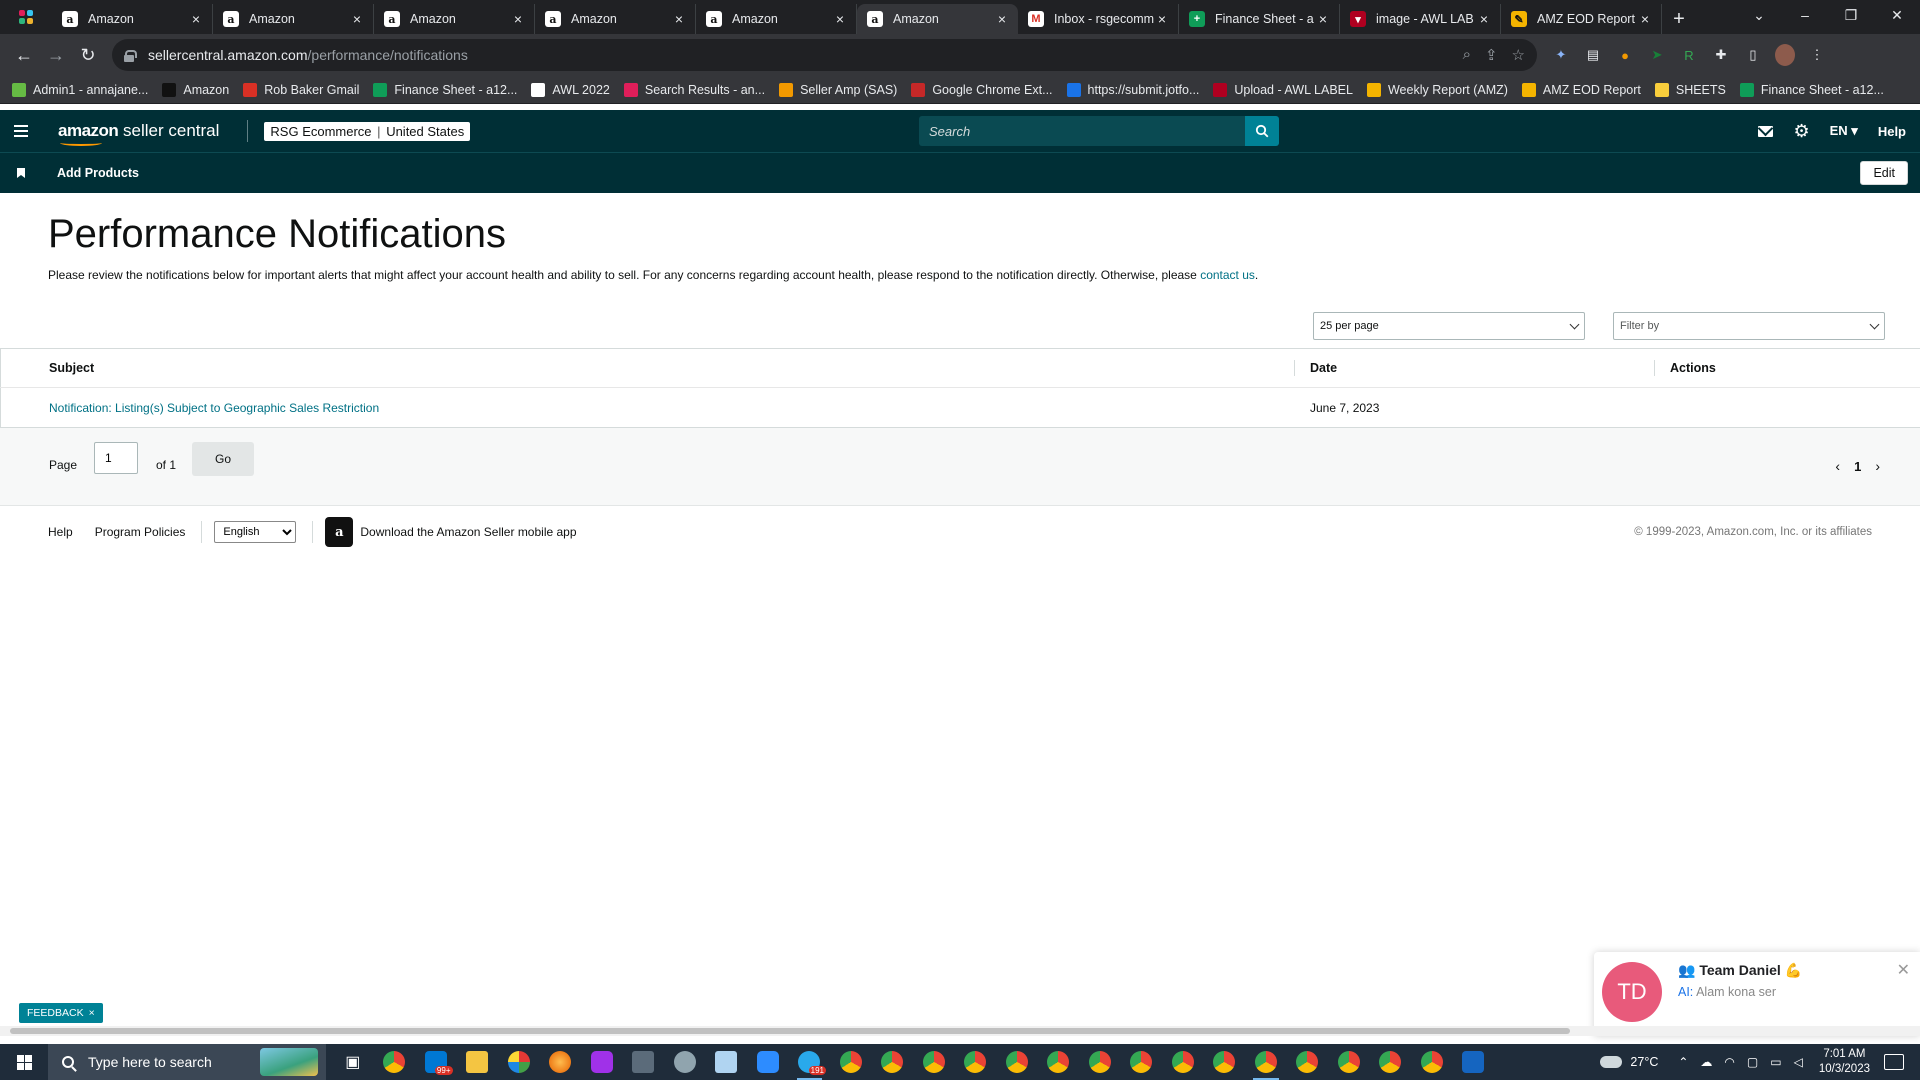 The width and height of the screenshot is (1920, 1080). I want to click on feedback-button: FEEDBACK ×, so click(61, 1013).